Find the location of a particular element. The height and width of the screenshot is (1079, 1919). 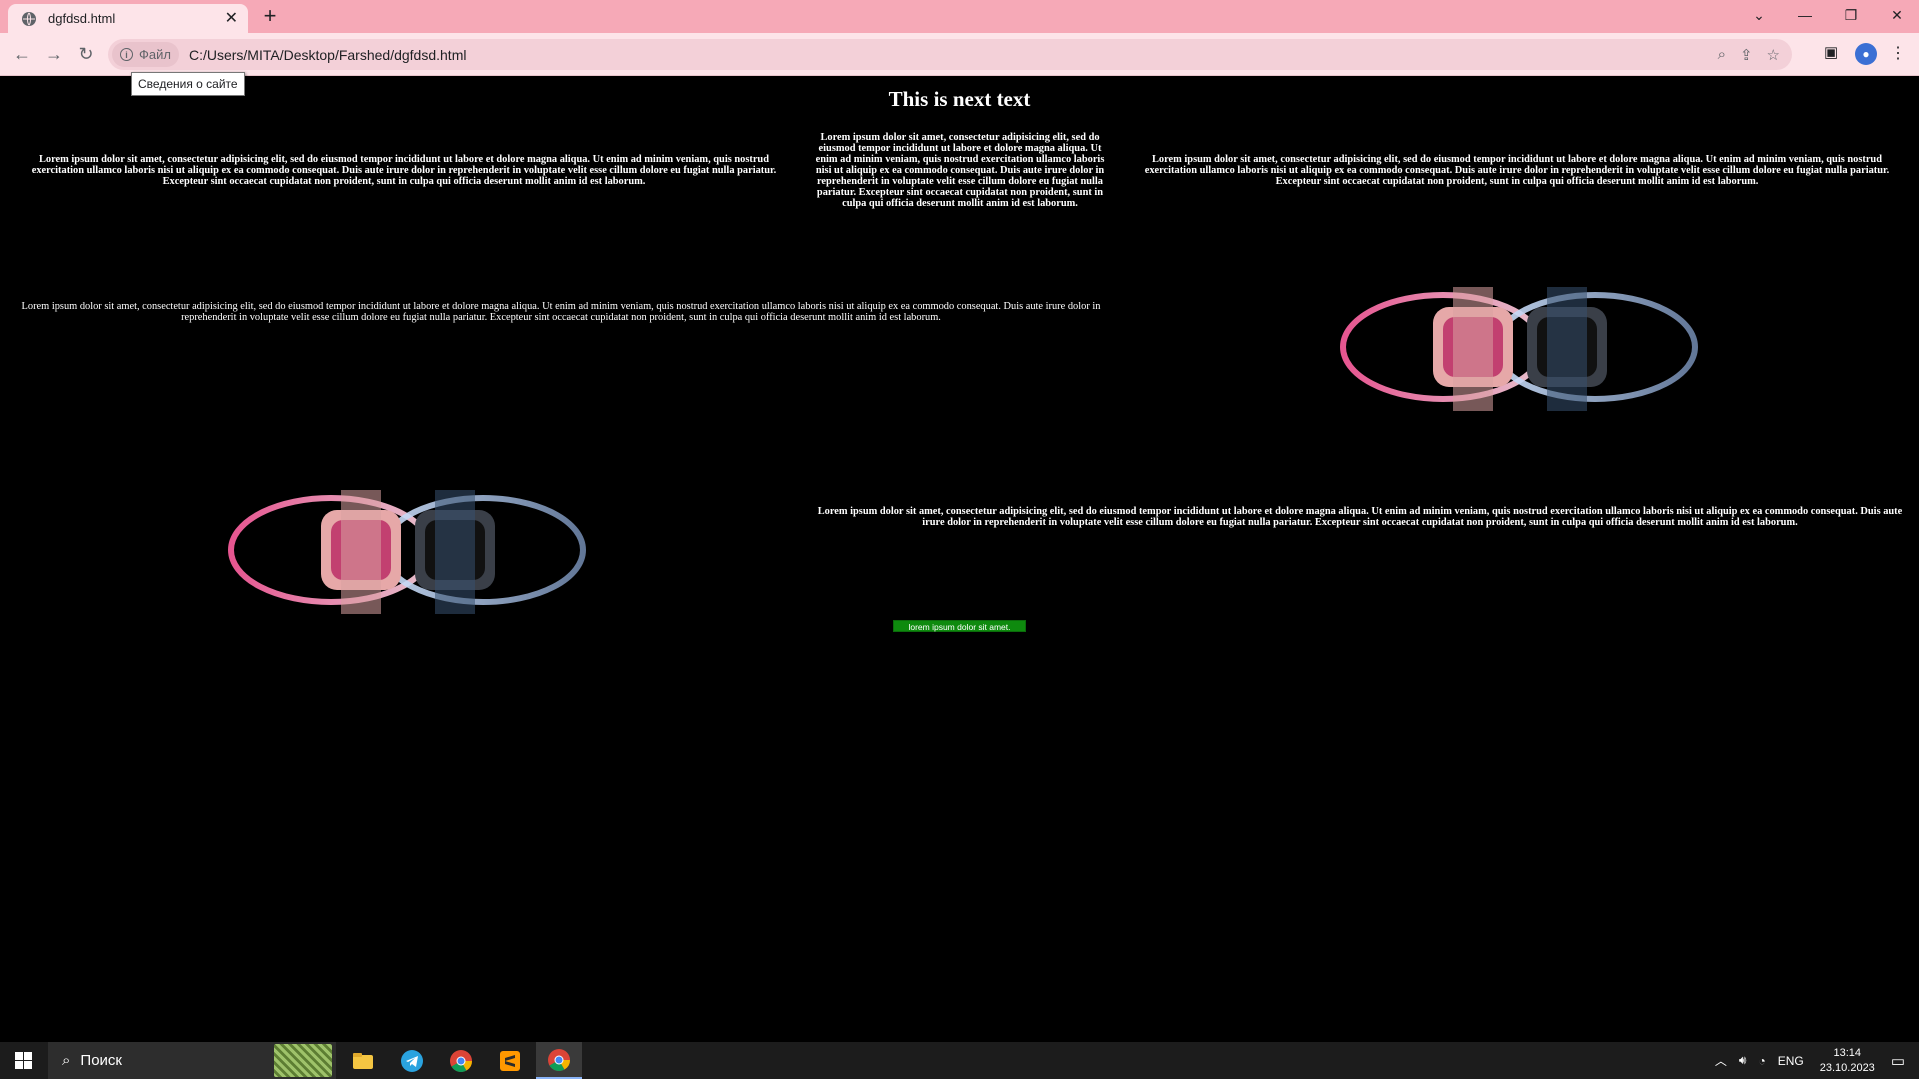

back-arrow-icon: ← is located at coordinates (22, 54).